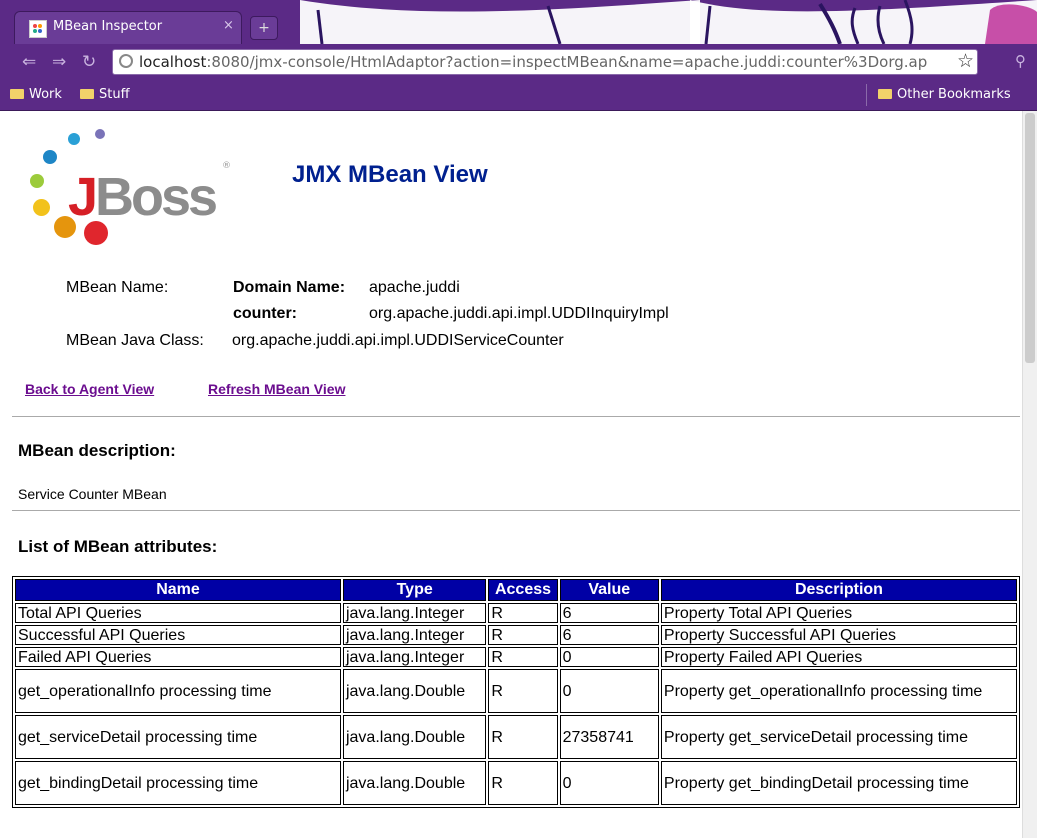 The width and height of the screenshot is (1037, 838). Describe the element at coordinates (609, 737) in the screenshot. I see `attribute-value: 27358741` at that location.